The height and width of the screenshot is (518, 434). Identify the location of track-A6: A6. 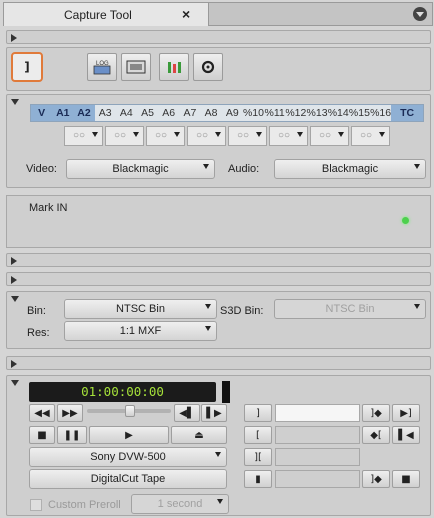
(168, 113).